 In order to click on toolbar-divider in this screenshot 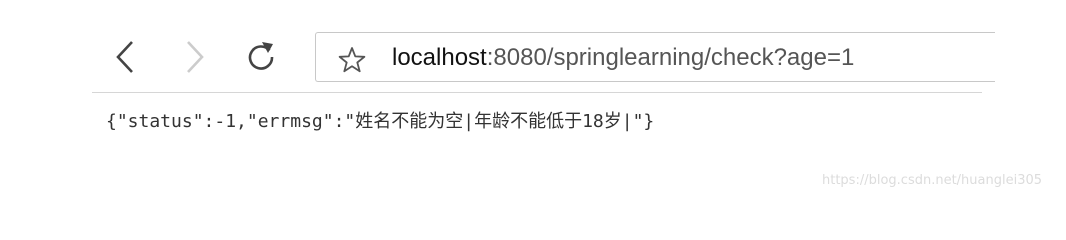, I will do `click(537, 92)`.